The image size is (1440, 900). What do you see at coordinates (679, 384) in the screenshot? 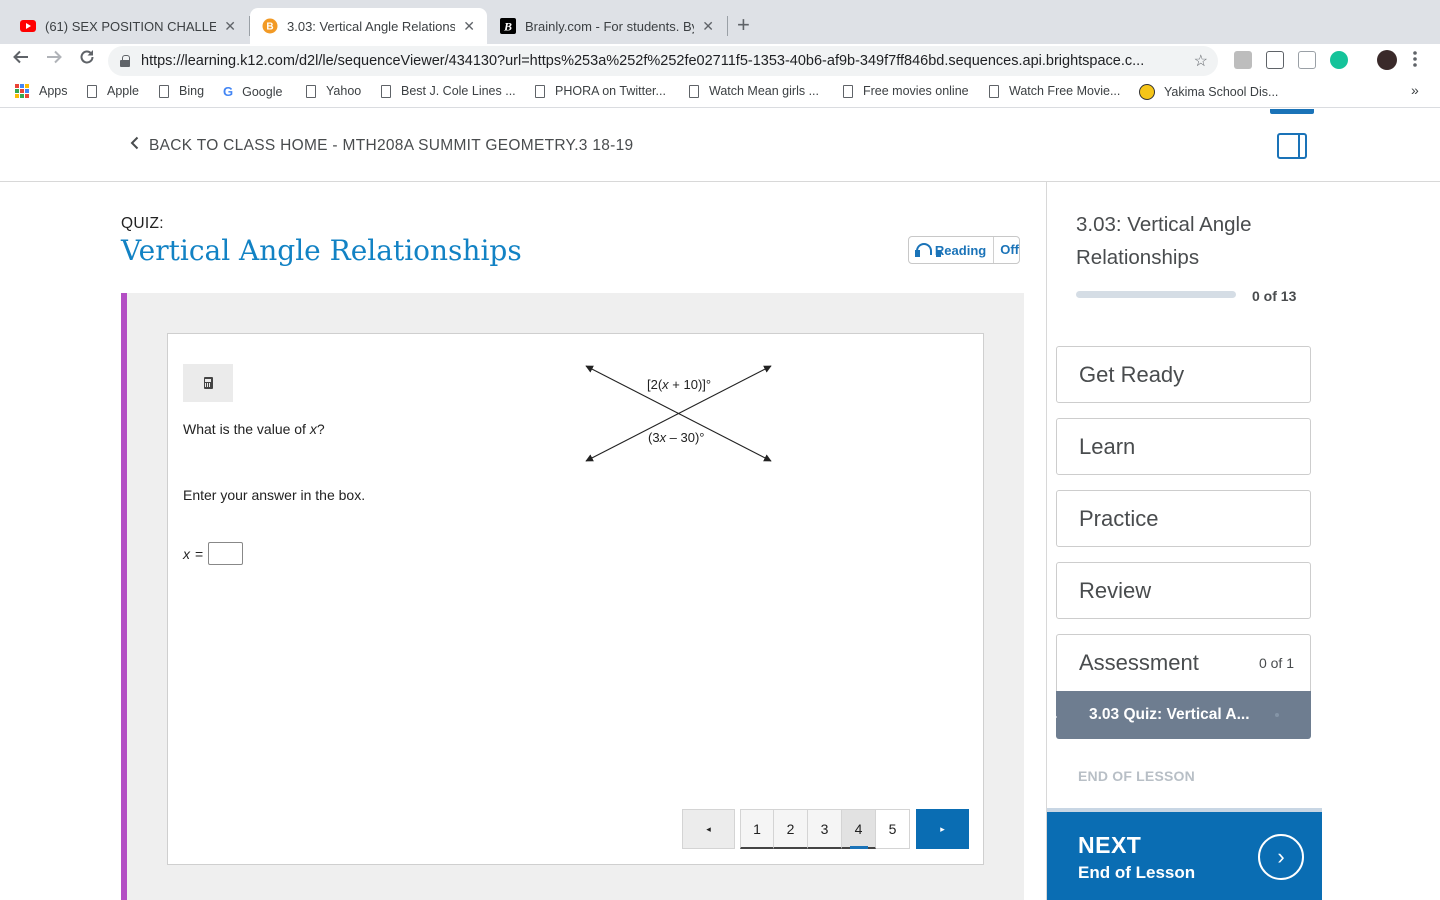
I see `top-angle-label: [2(x + 10)]°` at bounding box center [679, 384].